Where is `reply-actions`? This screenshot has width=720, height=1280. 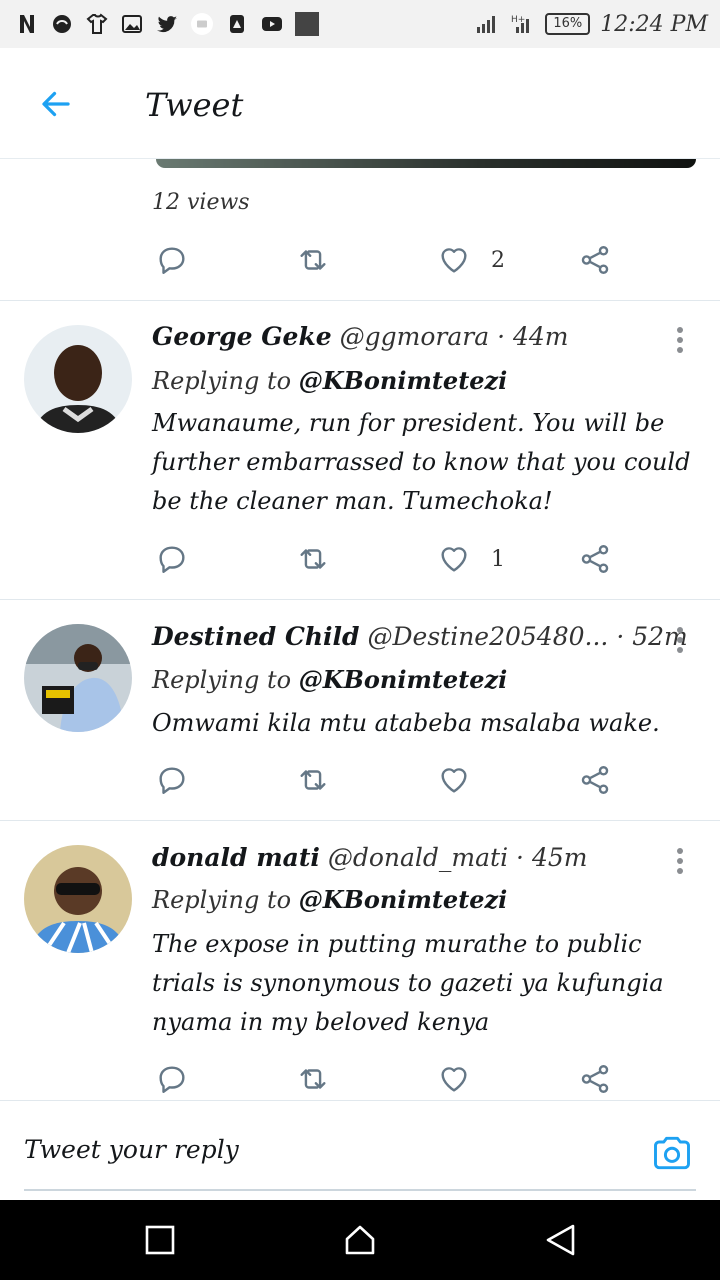
reply-actions is located at coordinates (360, 783).